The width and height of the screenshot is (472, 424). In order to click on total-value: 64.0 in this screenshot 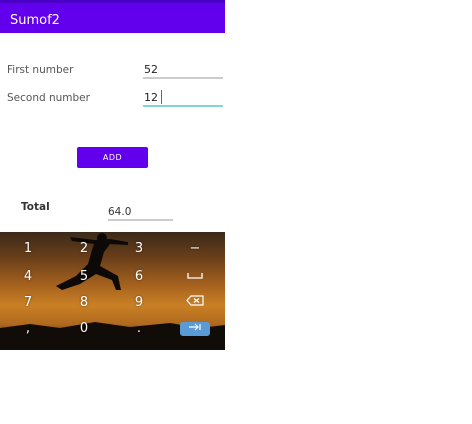, I will do `click(120, 212)`.